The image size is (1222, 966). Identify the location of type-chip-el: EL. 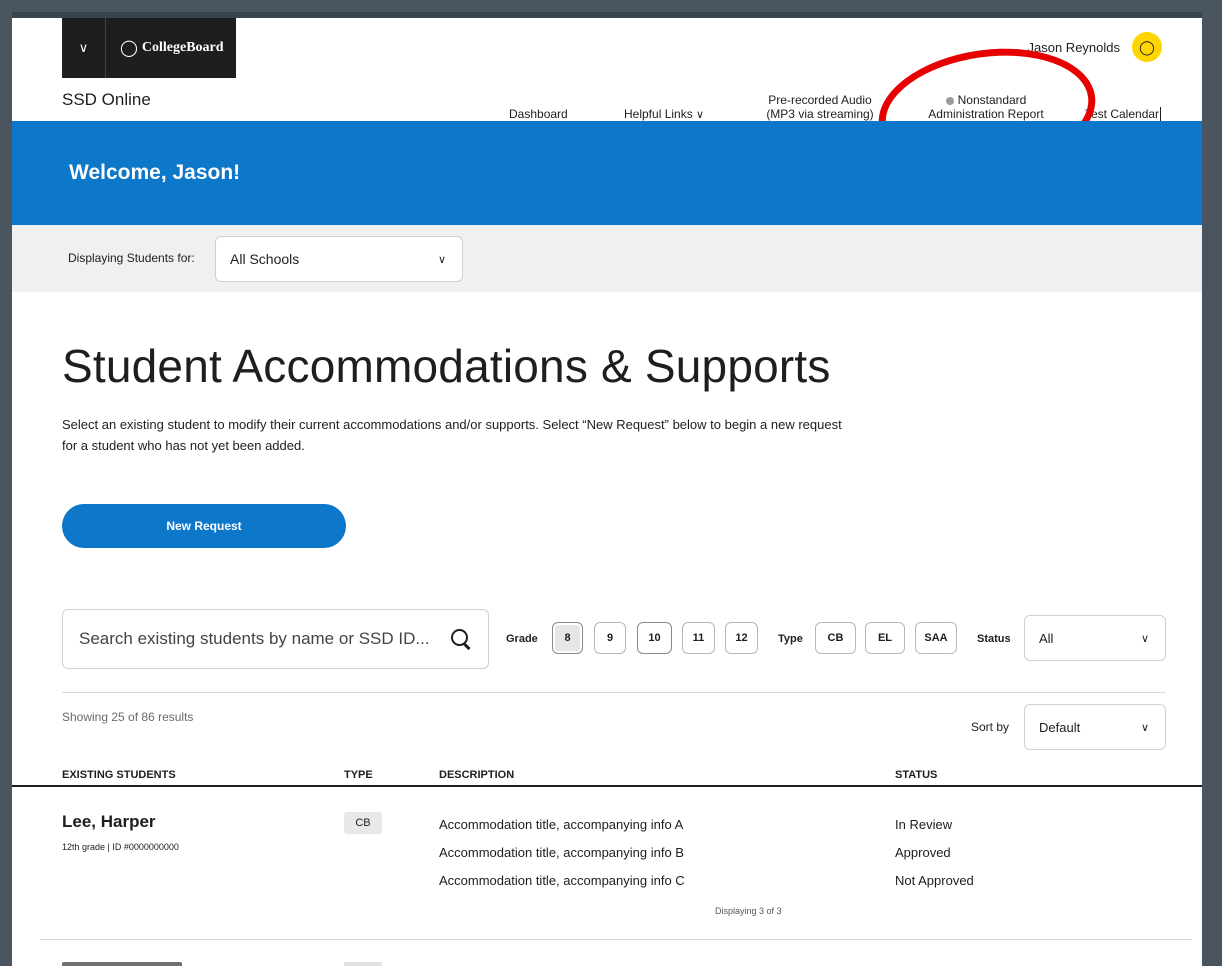
(885, 638).